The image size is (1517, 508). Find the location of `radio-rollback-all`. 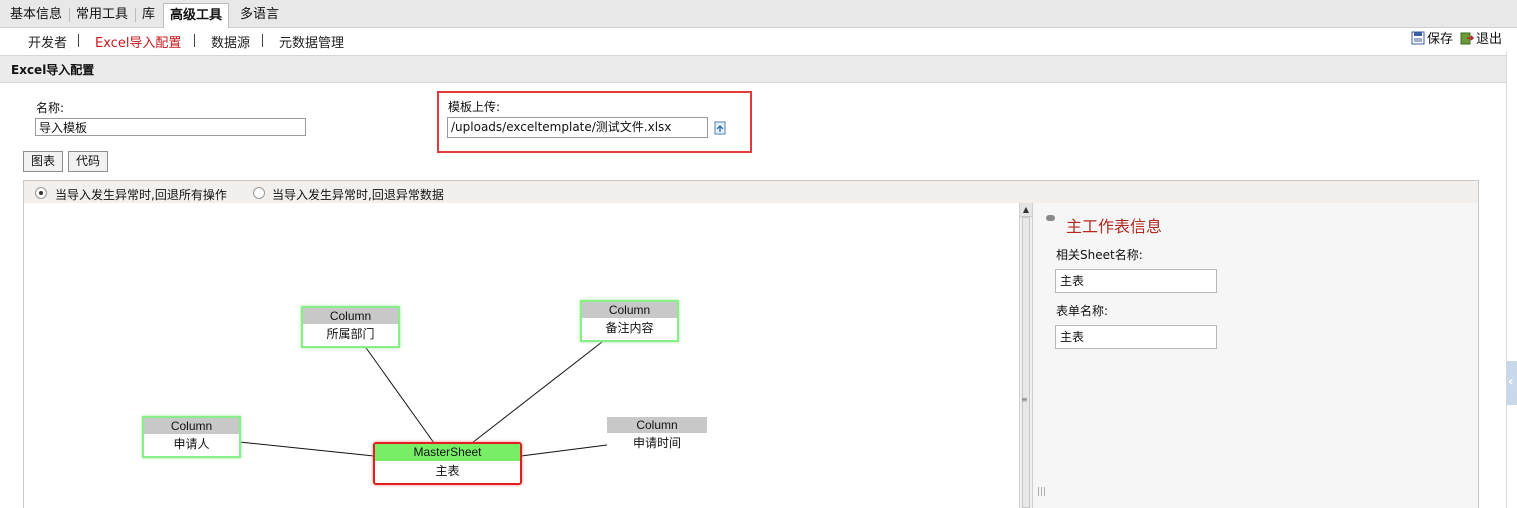

radio-rollback-all is located at coordinates (41, 193).